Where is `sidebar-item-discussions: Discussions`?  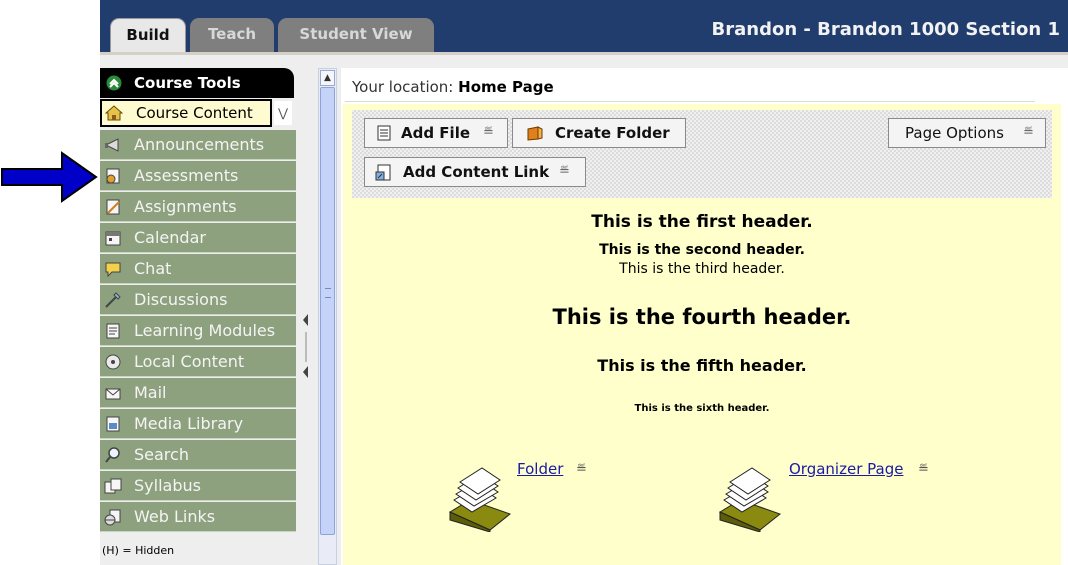 sidebar-item-discussions: Discussions is located at coordinates (198, 300).